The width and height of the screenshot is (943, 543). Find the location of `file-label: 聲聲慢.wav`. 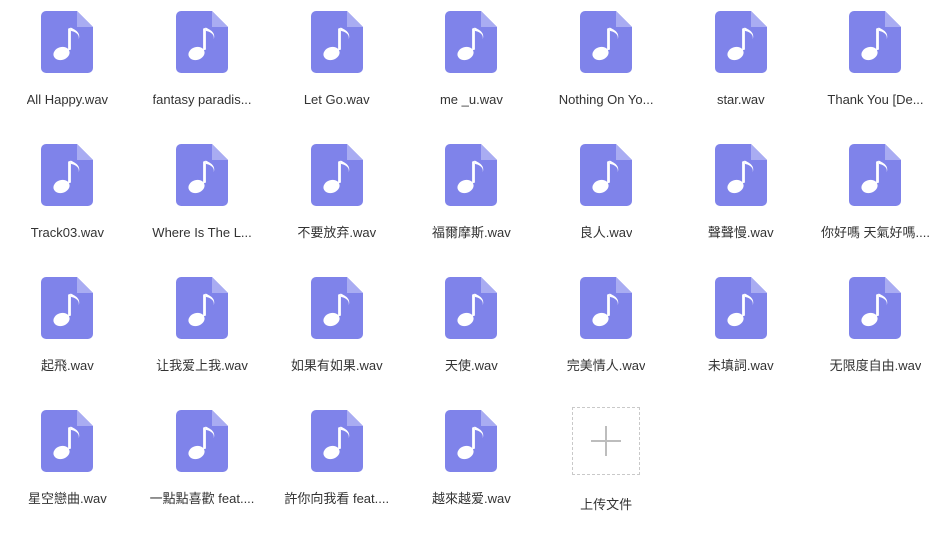

file-label: 聲聲慢.wav is located at coordinates (740, 232).